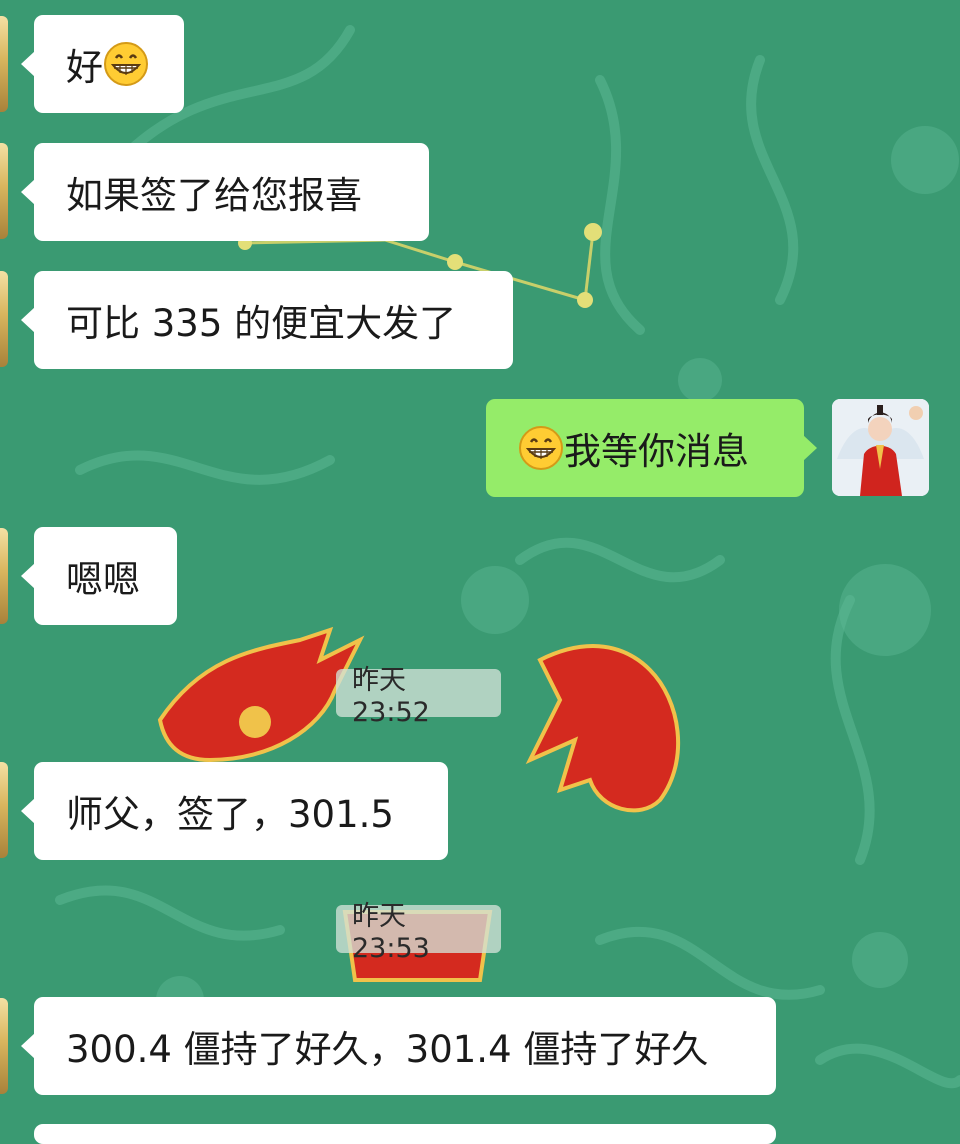  I want to click on timestamp-text: 昨天 23:53, so click(391, 932).